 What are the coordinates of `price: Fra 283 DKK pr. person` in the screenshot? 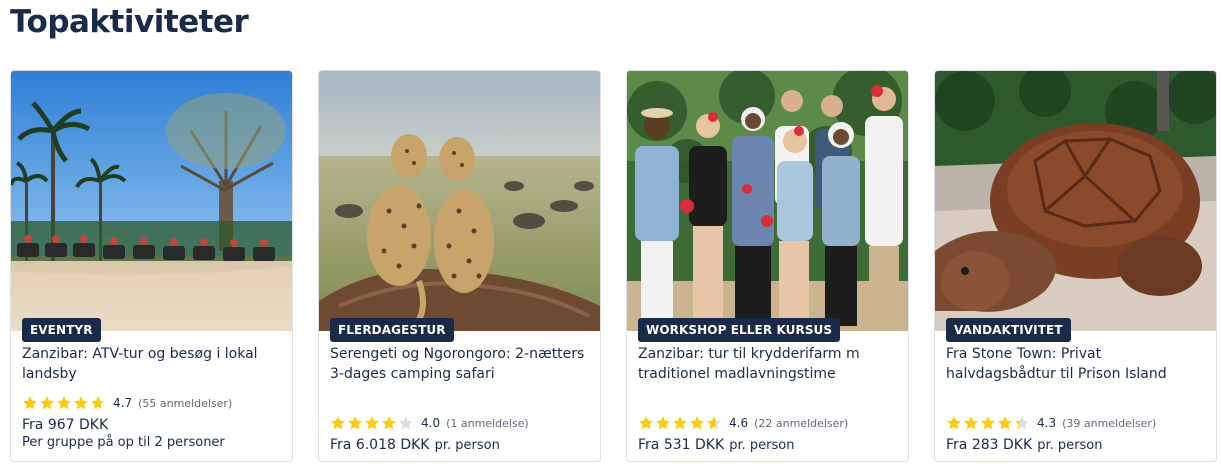 It's located at (1024, 443).